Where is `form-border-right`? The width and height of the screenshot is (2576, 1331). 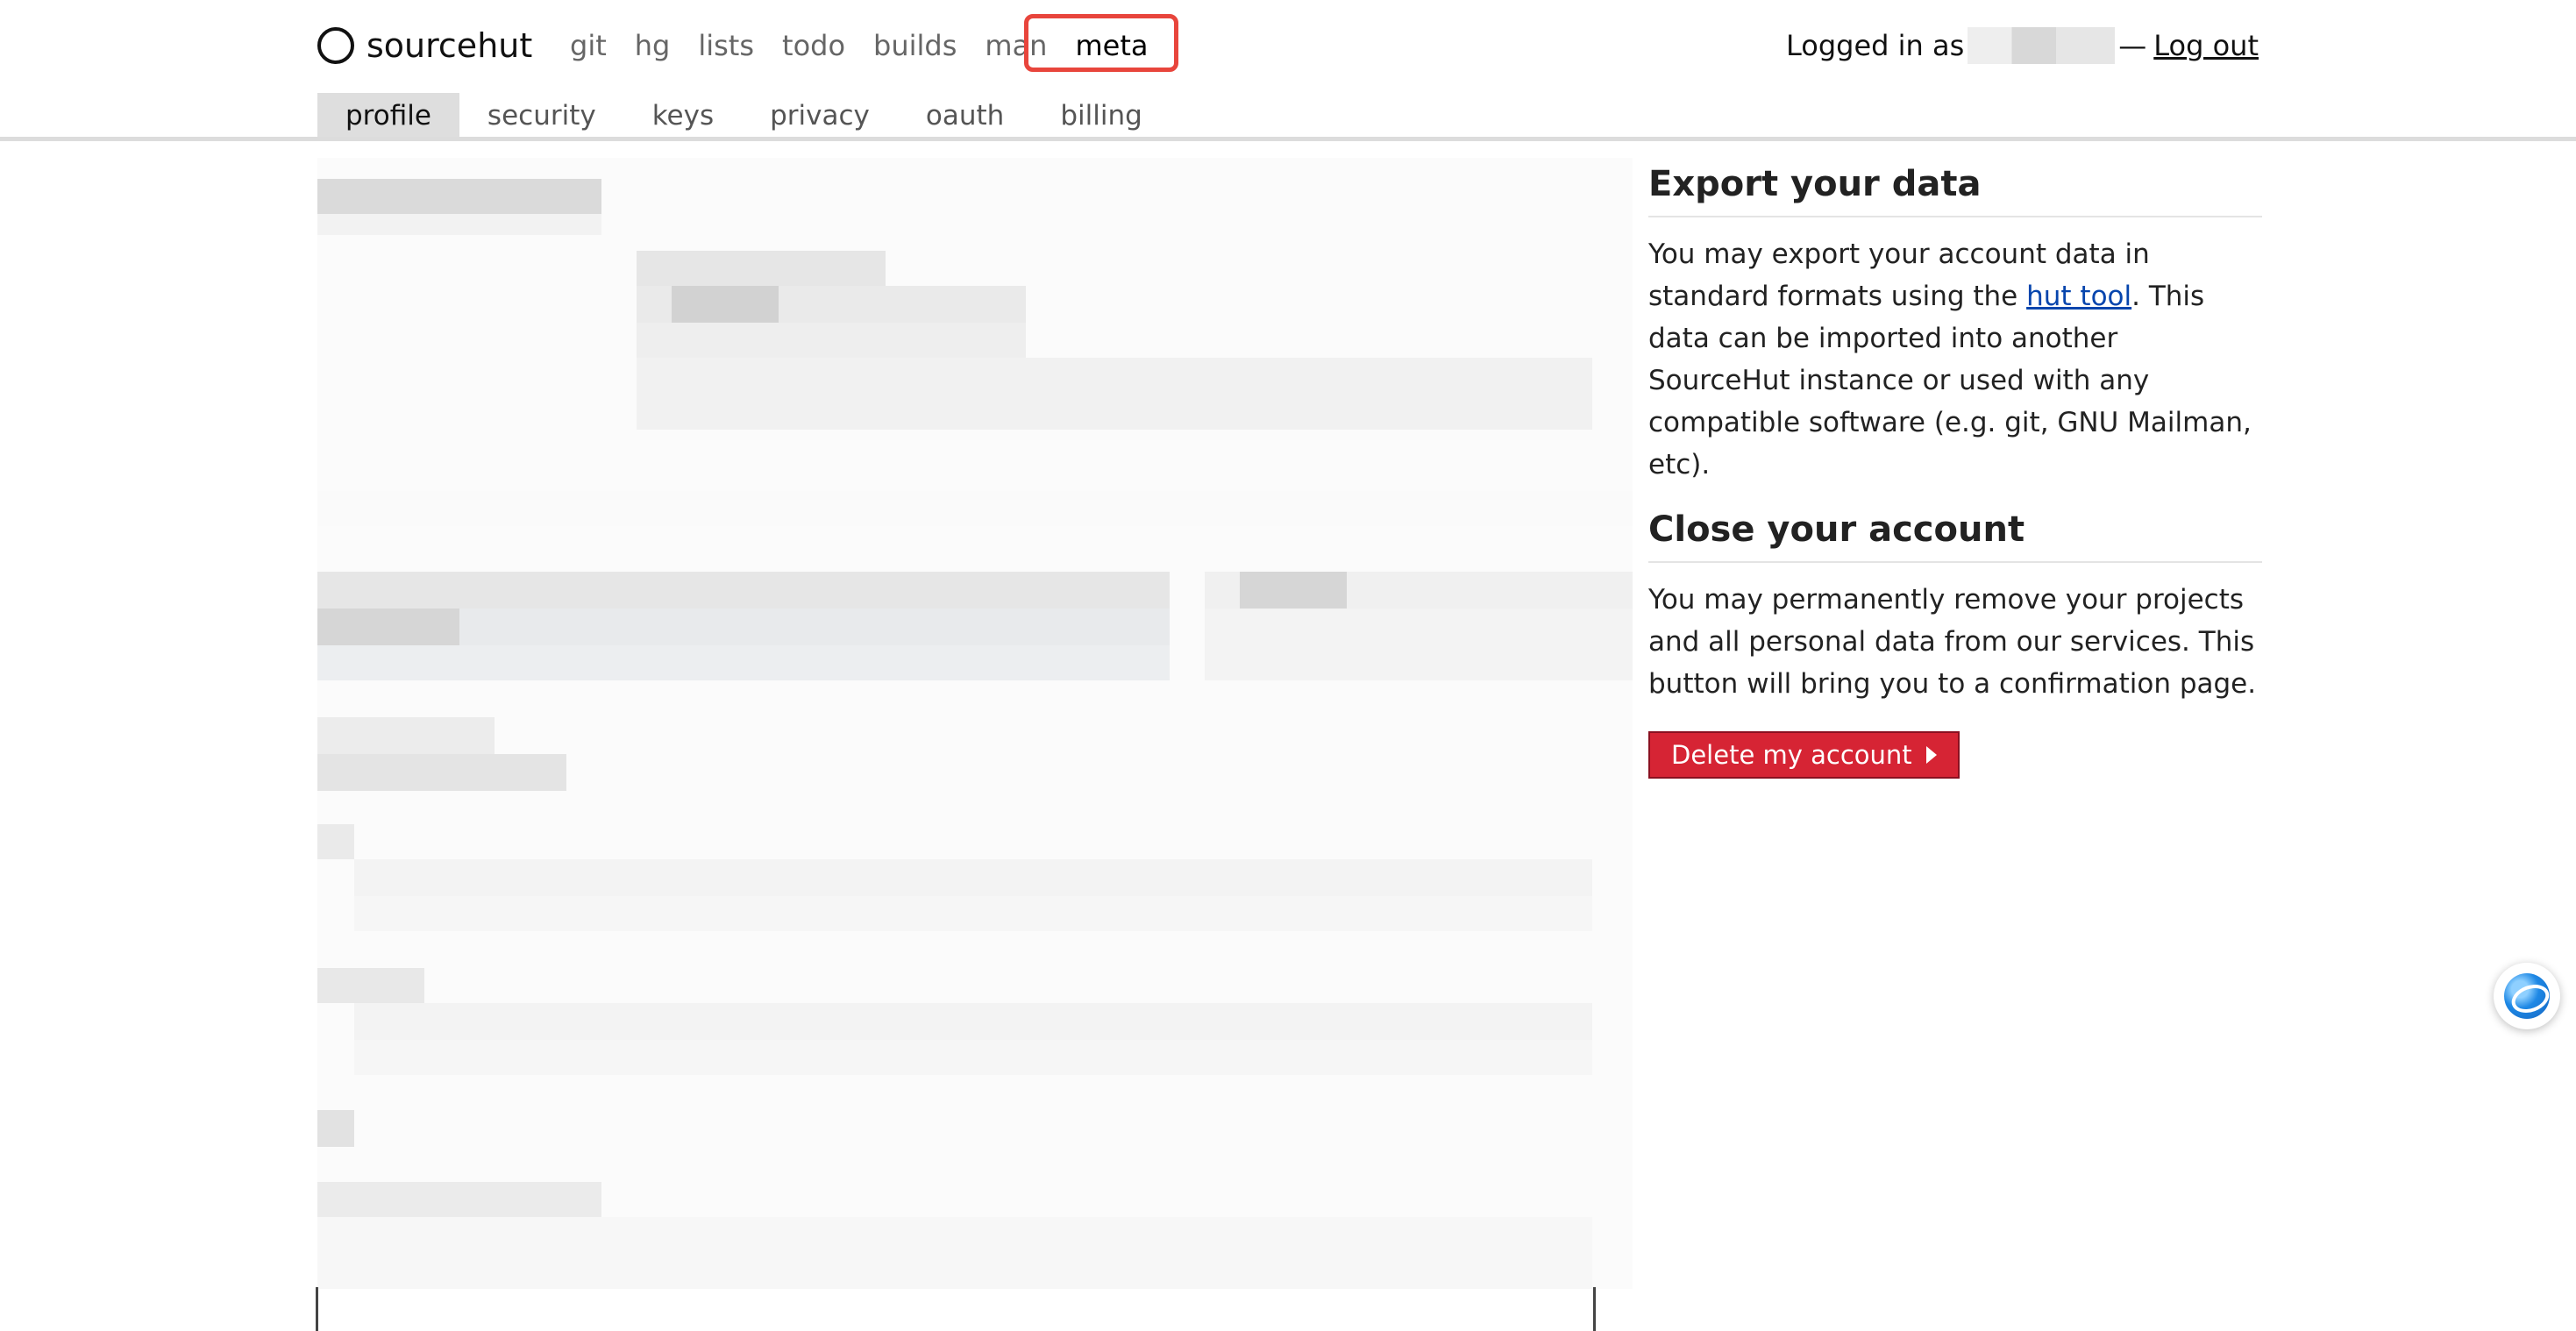 form-border-right is located at coordinates (1594, 1309).